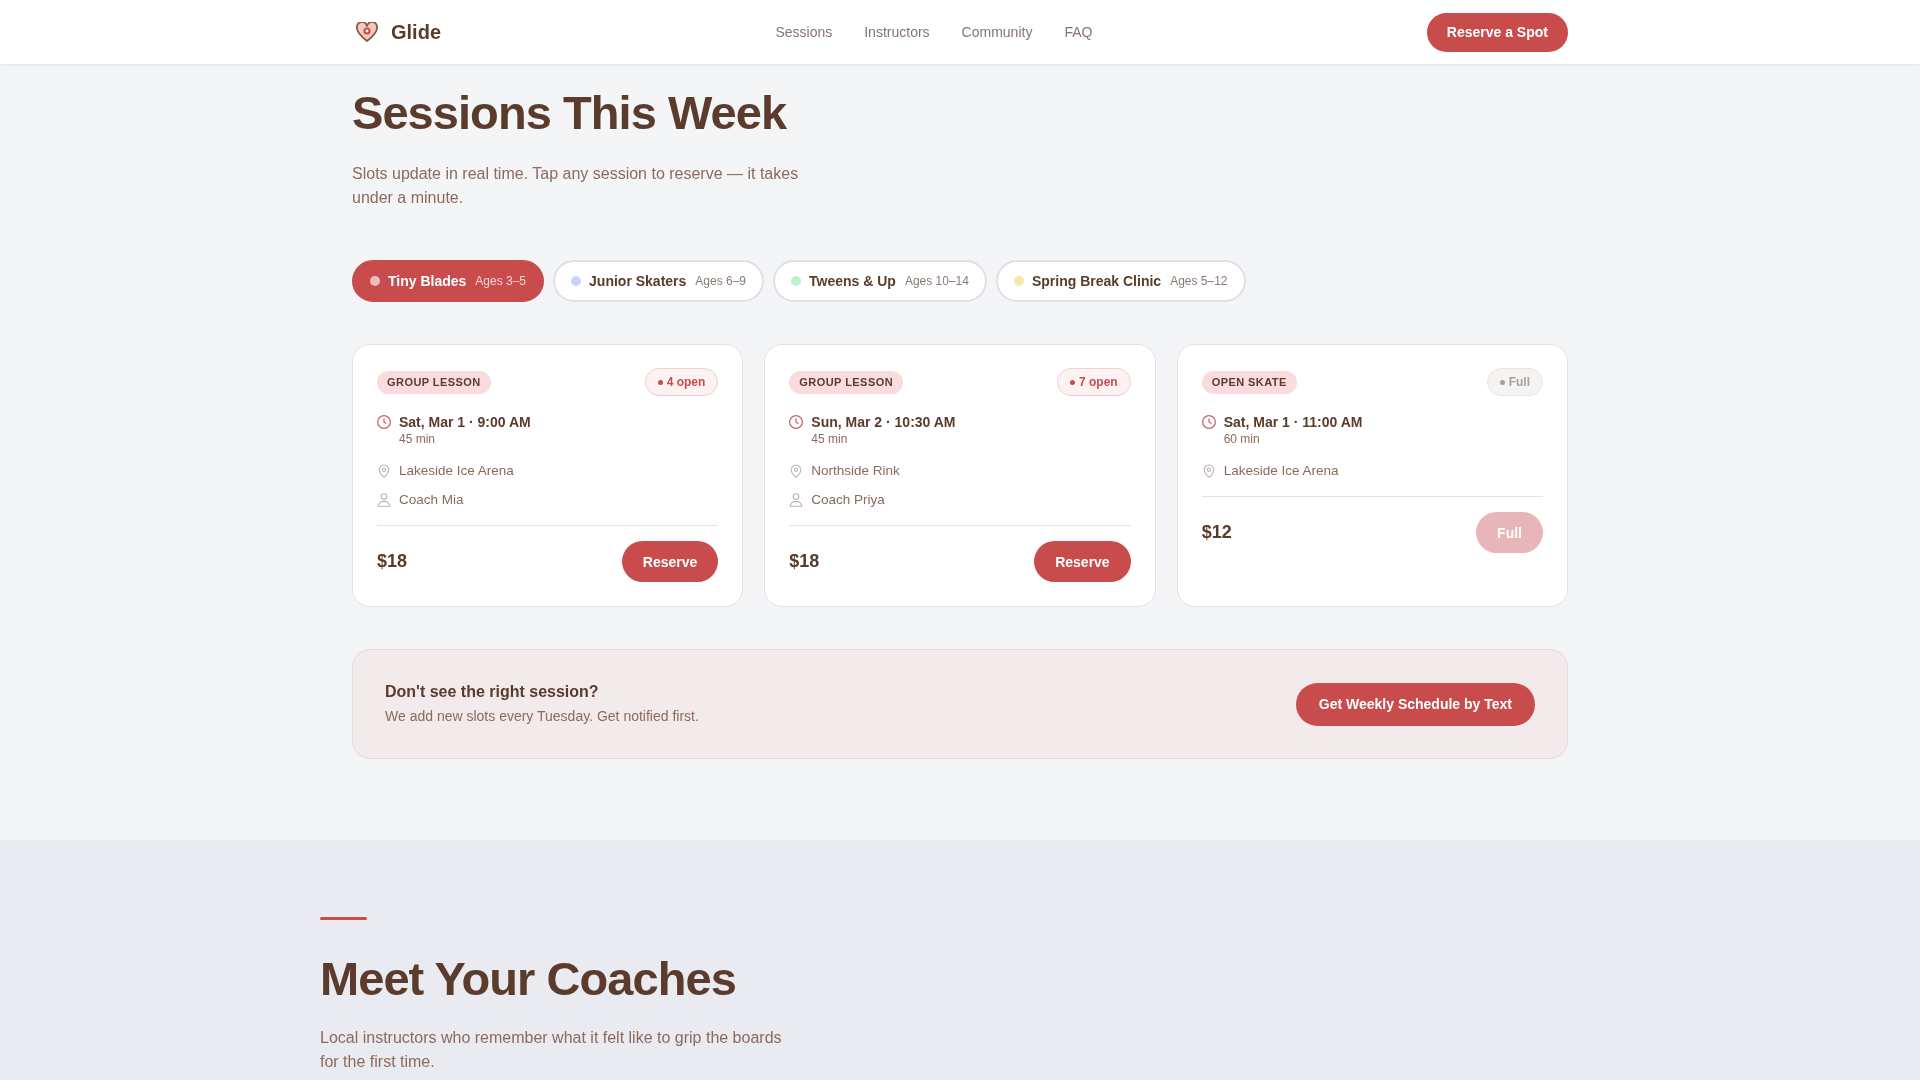  I want to click on price: $12, so click(1216, 532).